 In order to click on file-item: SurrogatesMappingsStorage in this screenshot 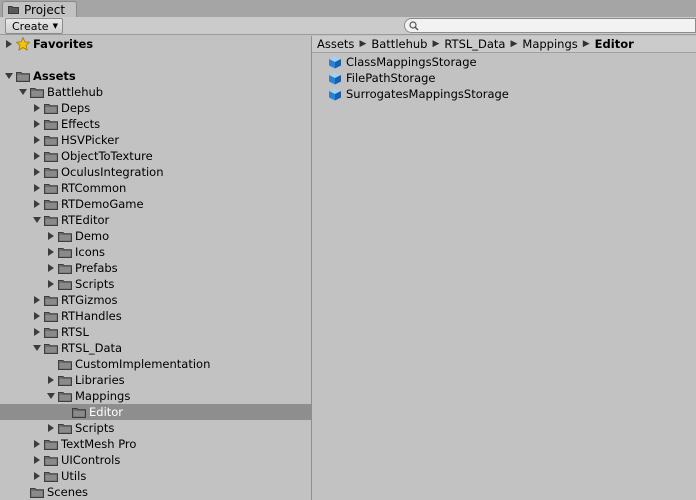, I will do `click(418, 94)`.